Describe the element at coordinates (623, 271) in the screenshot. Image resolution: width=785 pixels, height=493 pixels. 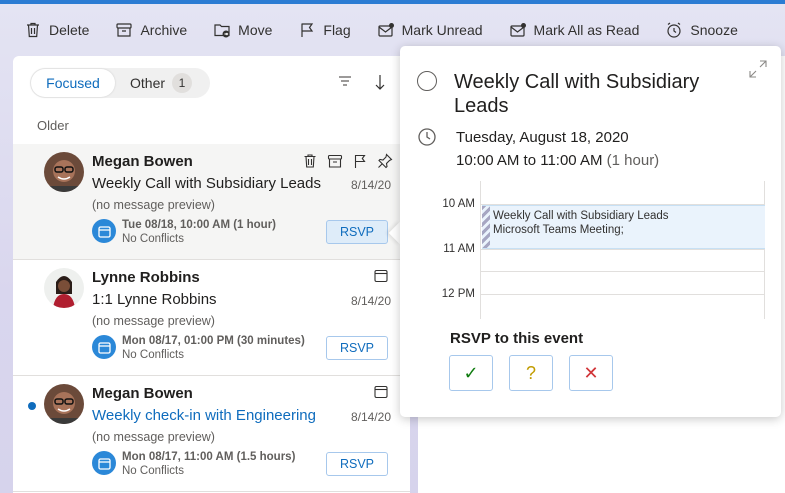
I see `timeline-half-line` at that location.